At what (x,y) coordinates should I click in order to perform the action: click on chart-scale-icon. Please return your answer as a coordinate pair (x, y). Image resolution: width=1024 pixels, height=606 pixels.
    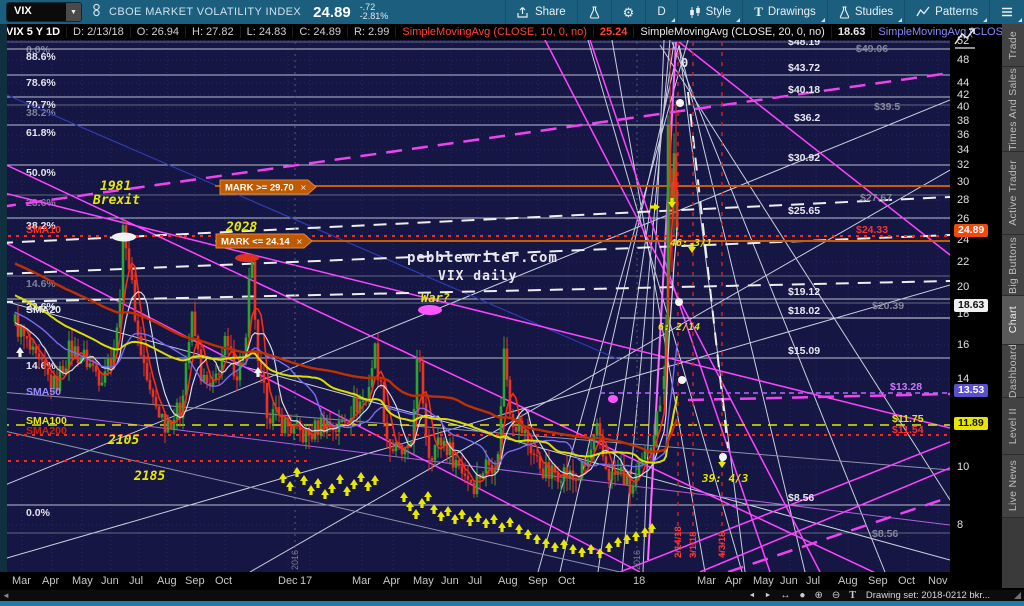
    Looking at the image, I should click on (965, 39).